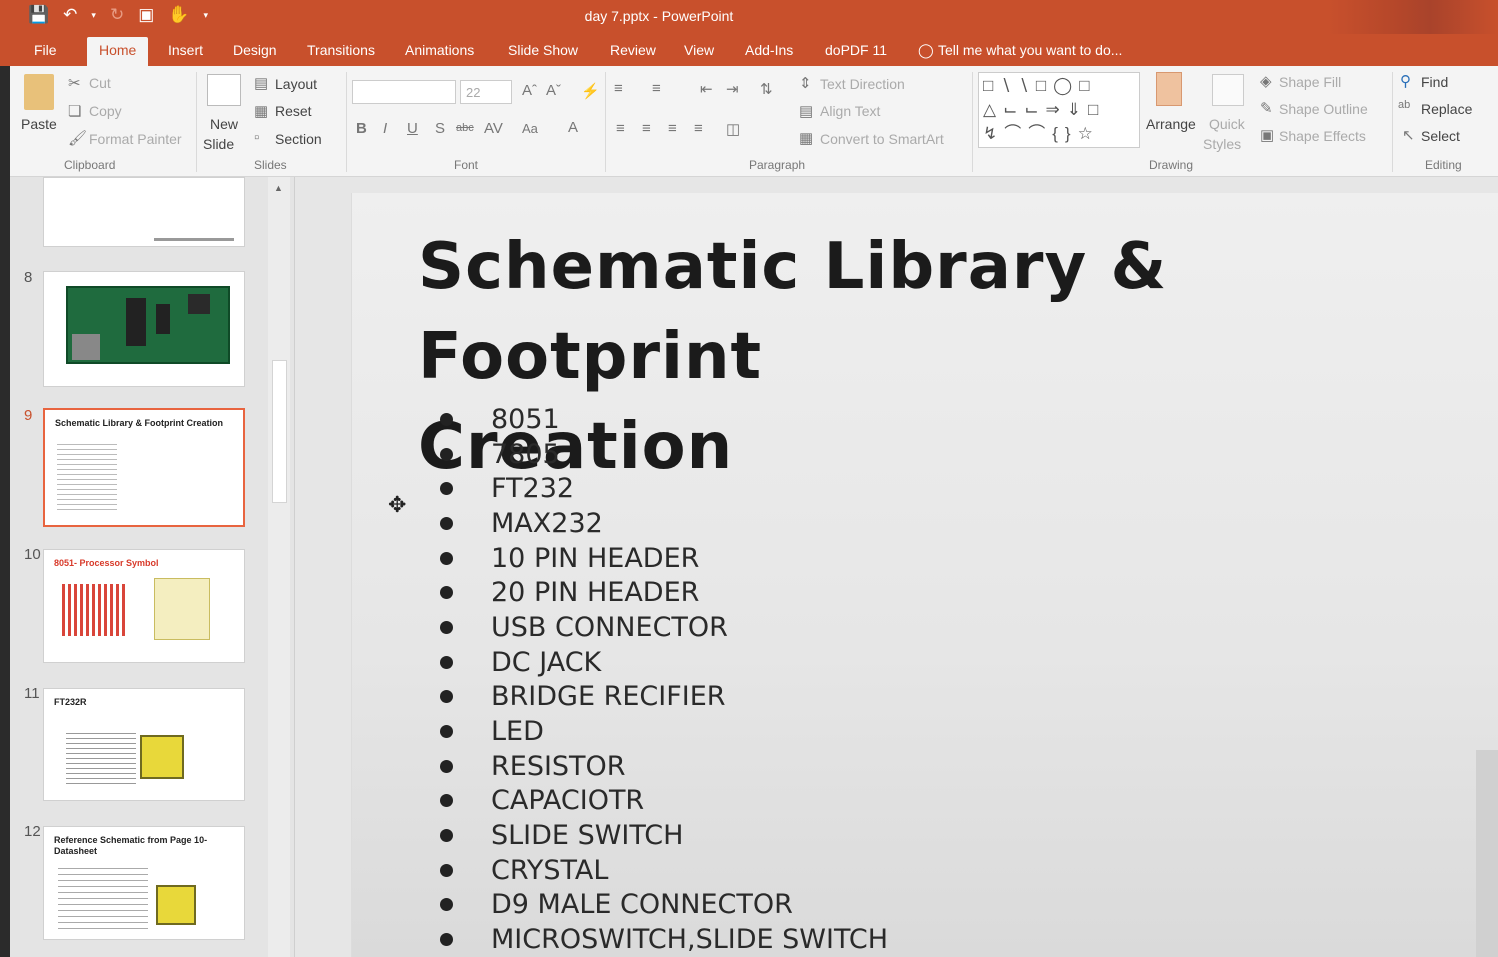  What do you see at coordinates (298, 139) in the screenshot?
I see `section-button: Section` at bounding box center [298, 139].